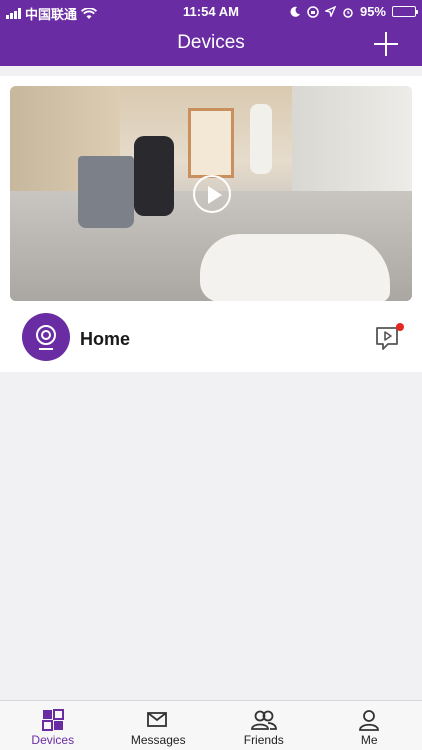  What do you see at coordinates (157, 719) in the screenshot?
I see `messages-icon` at bounding box center [157, 719].